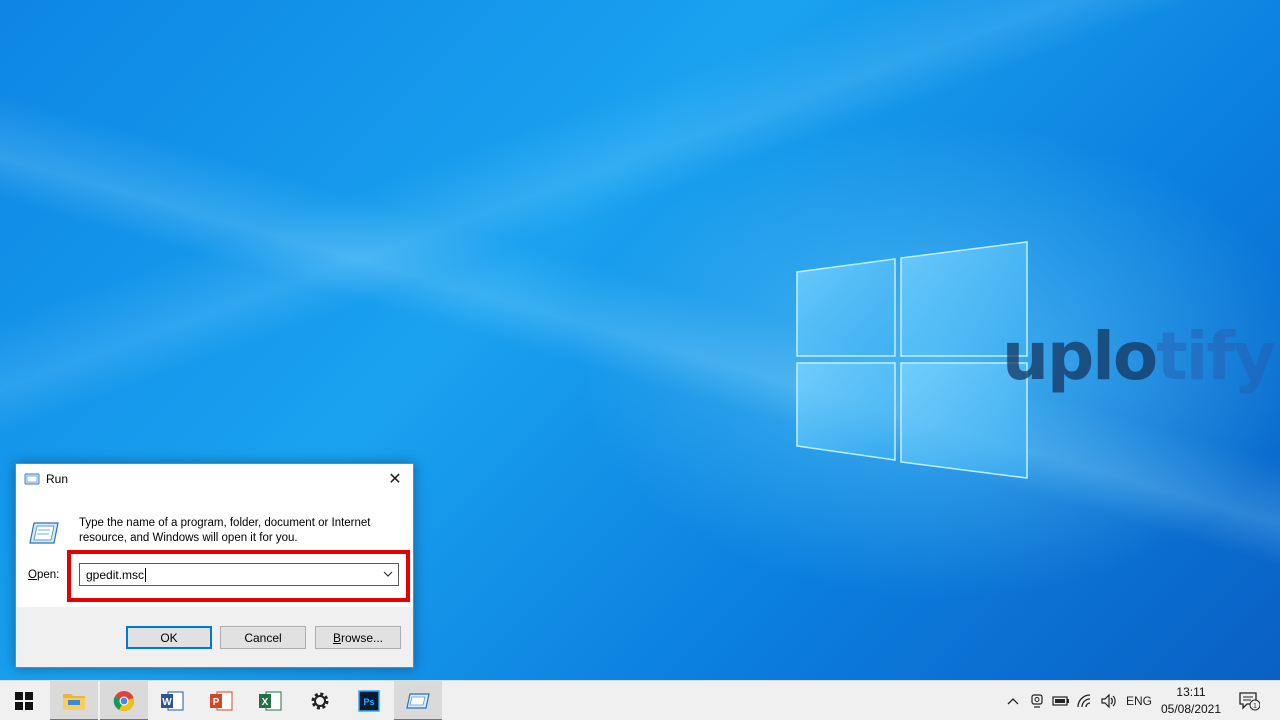 The height and width of the screenshot is (720, 1280). I want to click on taskbar-run, so click(418, 700).